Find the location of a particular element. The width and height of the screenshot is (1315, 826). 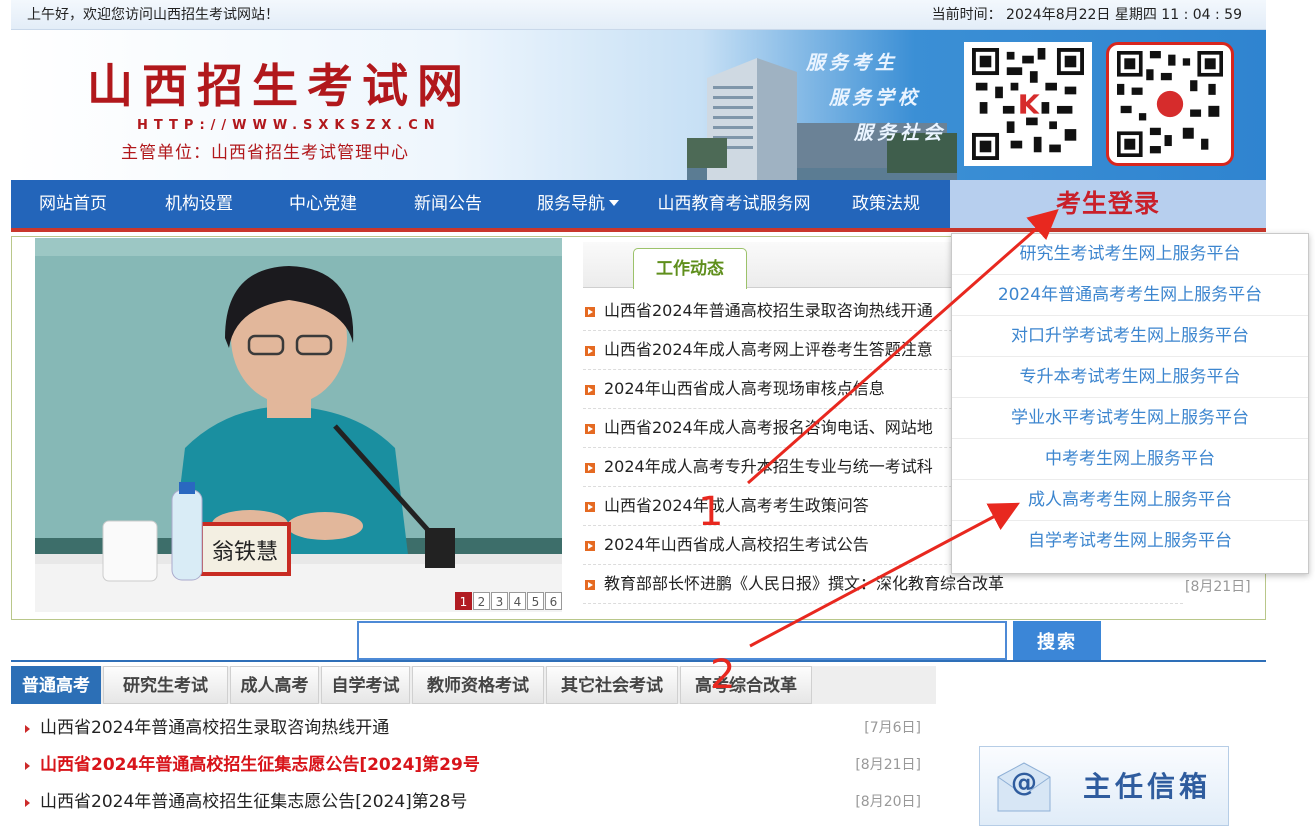

director-mailbox-link: @ 主任信箱 is located at coordinates (1104, 786).